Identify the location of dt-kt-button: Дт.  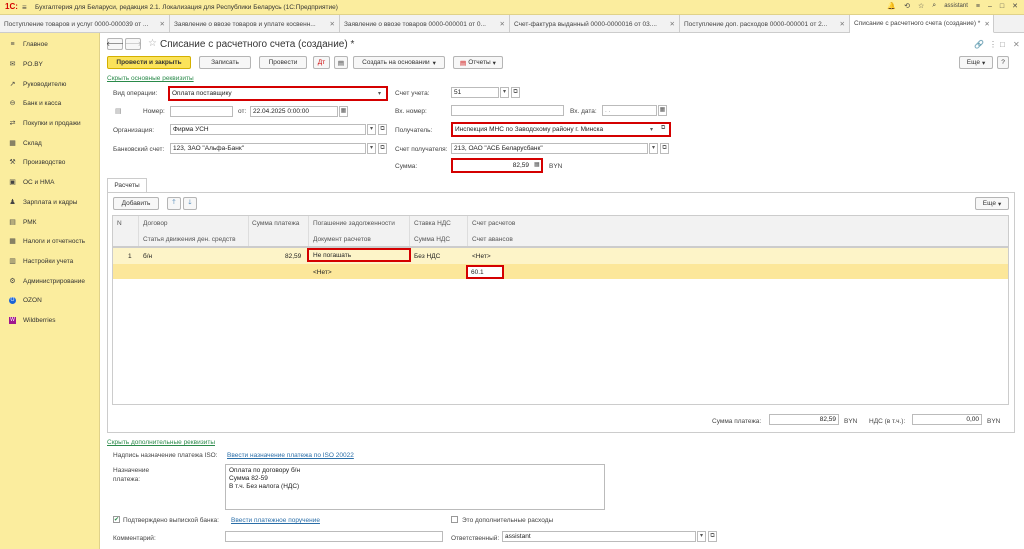
(321, 62).